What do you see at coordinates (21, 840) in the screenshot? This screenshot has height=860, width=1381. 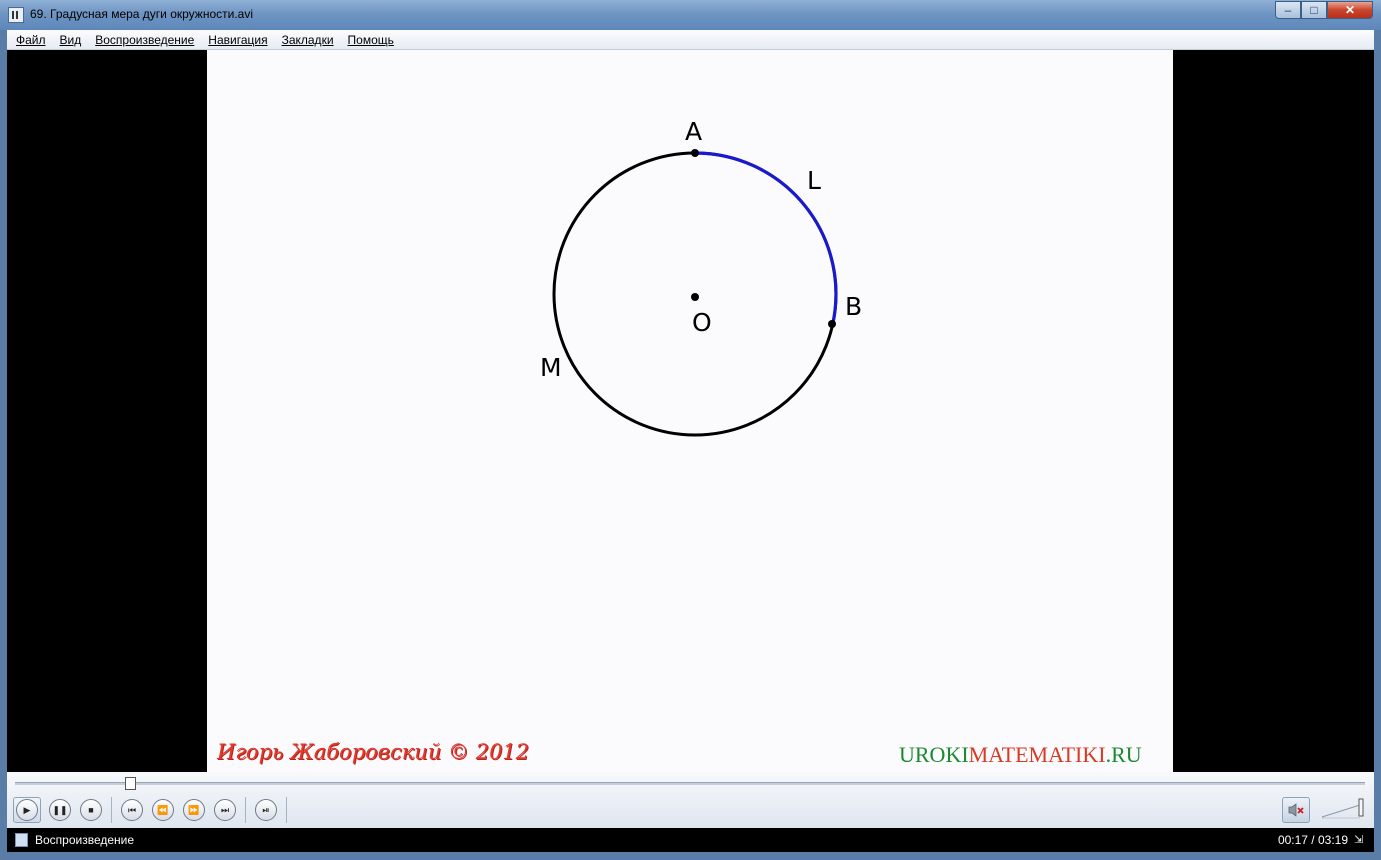 I see `media-file-icon` at bounding box center [21, 840].